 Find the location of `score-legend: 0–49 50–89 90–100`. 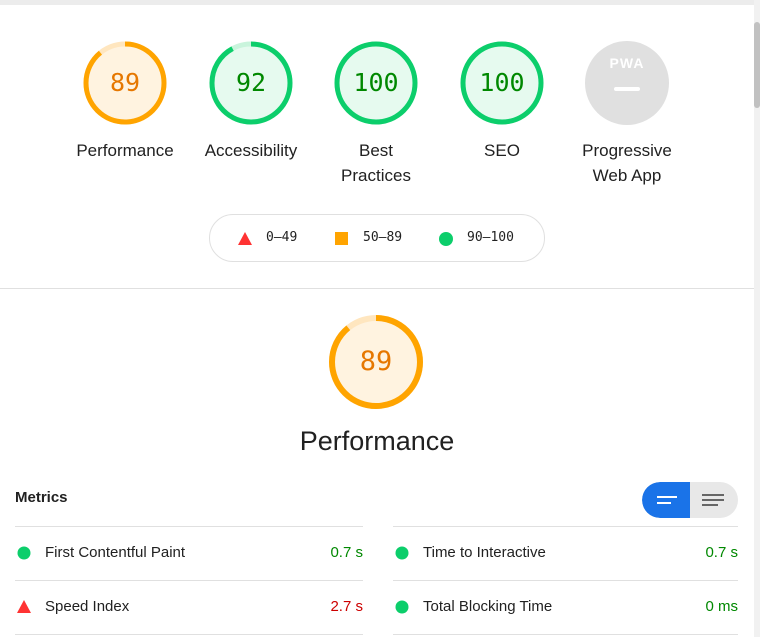

score-legend: 0–49 50–89 90–100 is located at coordinates (377, 238).